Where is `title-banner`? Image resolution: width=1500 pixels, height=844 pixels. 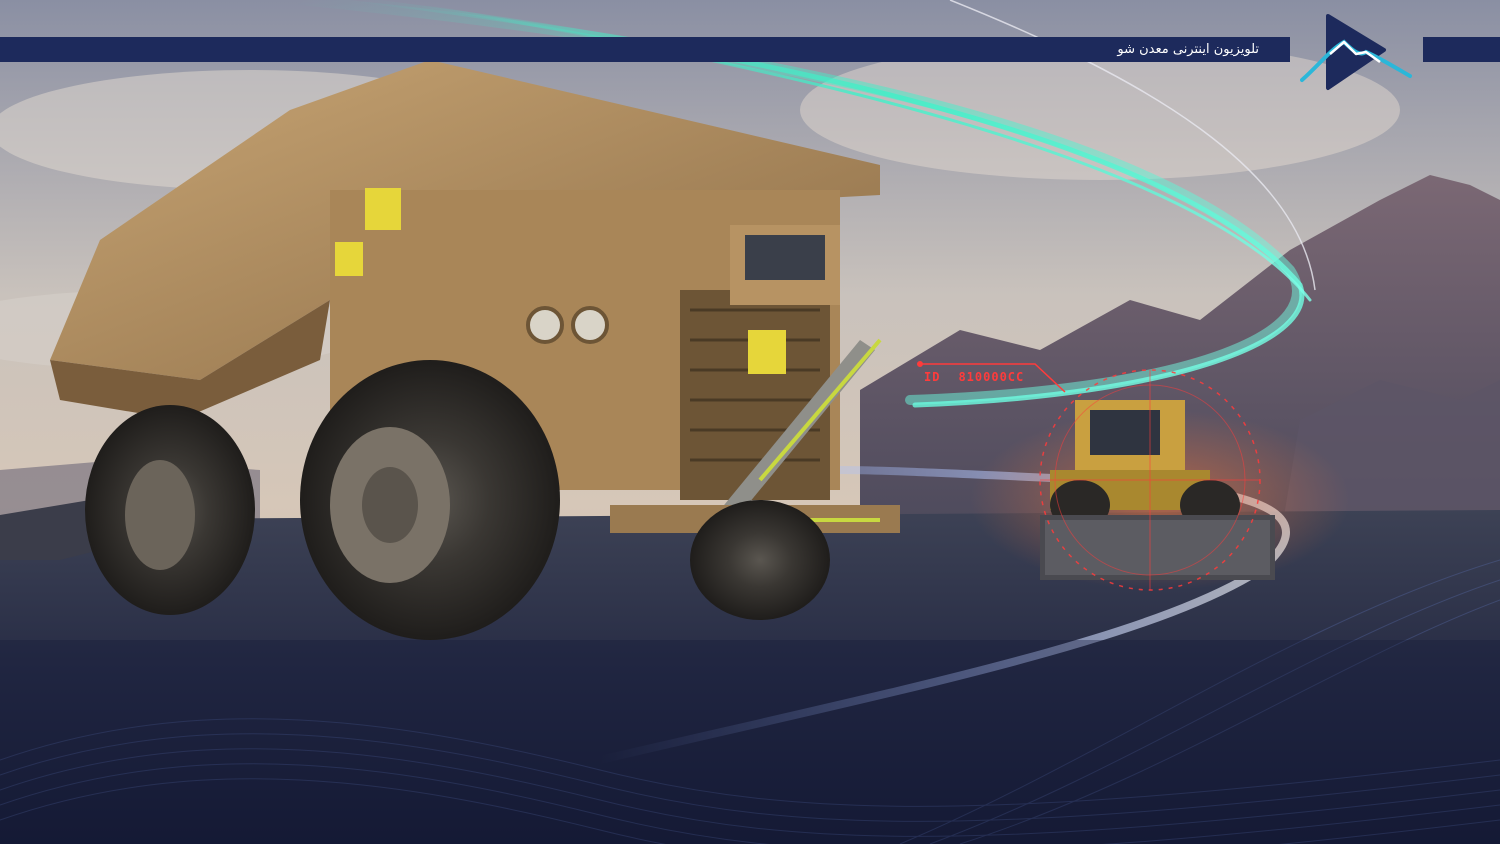 title-banner is located at coordinates (645, 49).